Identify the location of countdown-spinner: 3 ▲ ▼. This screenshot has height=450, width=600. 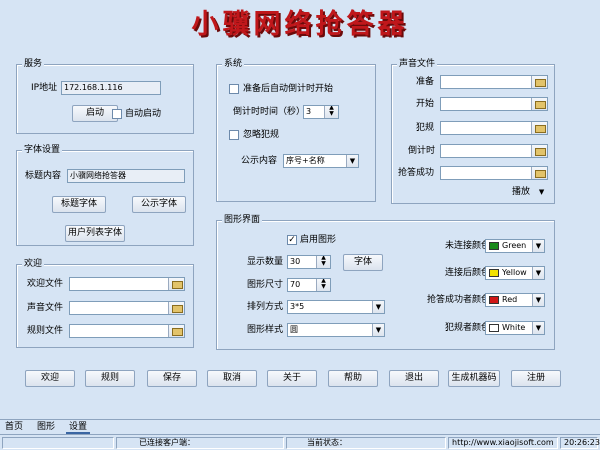
(321, 112).